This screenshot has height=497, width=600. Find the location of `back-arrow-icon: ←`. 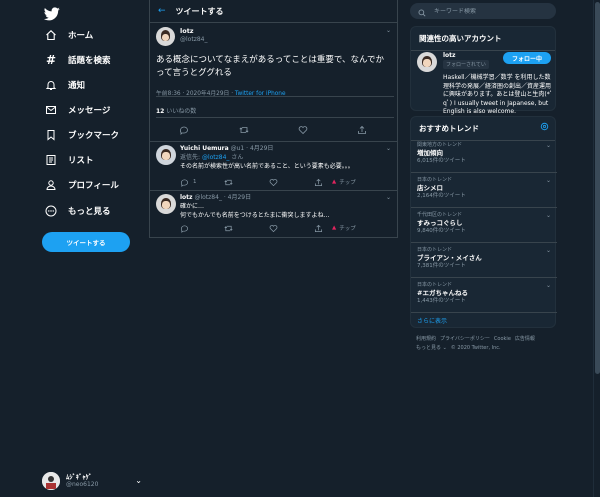

back-arrow-icon: ← is located at coordinates (162, 11).